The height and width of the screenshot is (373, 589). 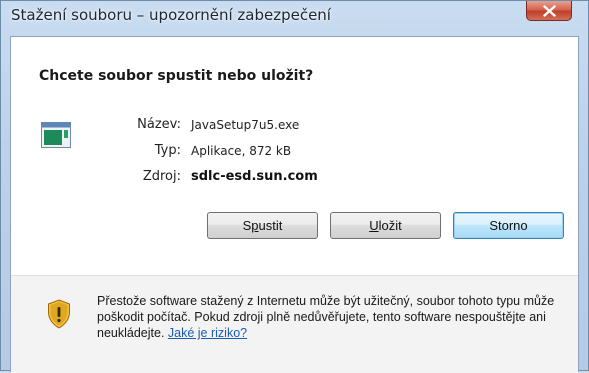 What do you see at coordinates (255, 225) in the screenshot?
I see `run-accesskey: p` at bounding box center [255, 225].